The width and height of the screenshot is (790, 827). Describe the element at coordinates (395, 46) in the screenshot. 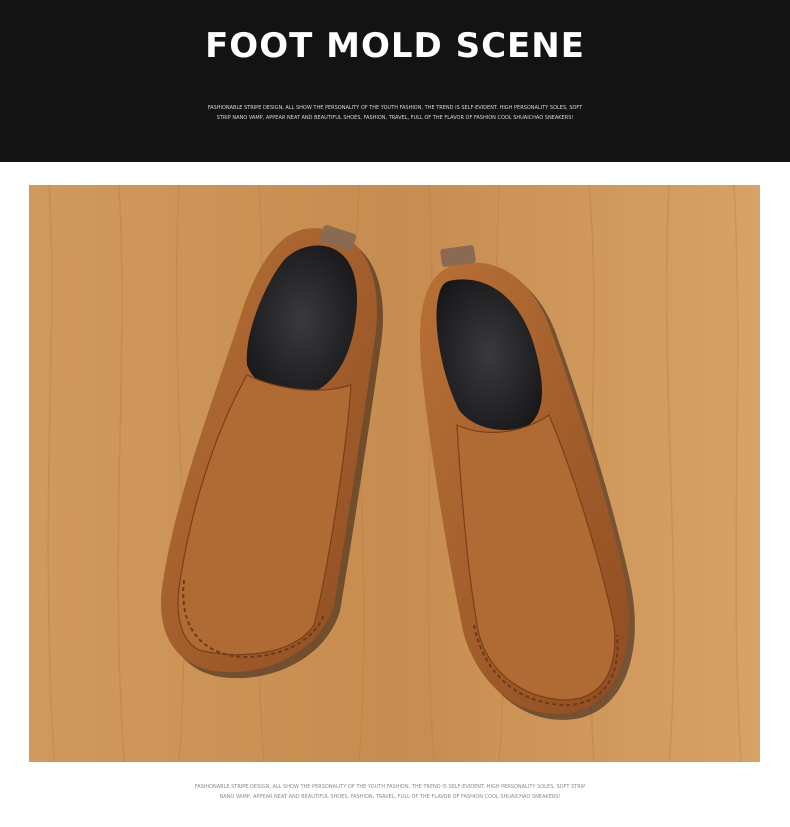

I see `banner-title: FOOT MOLD SCENE` at that location.